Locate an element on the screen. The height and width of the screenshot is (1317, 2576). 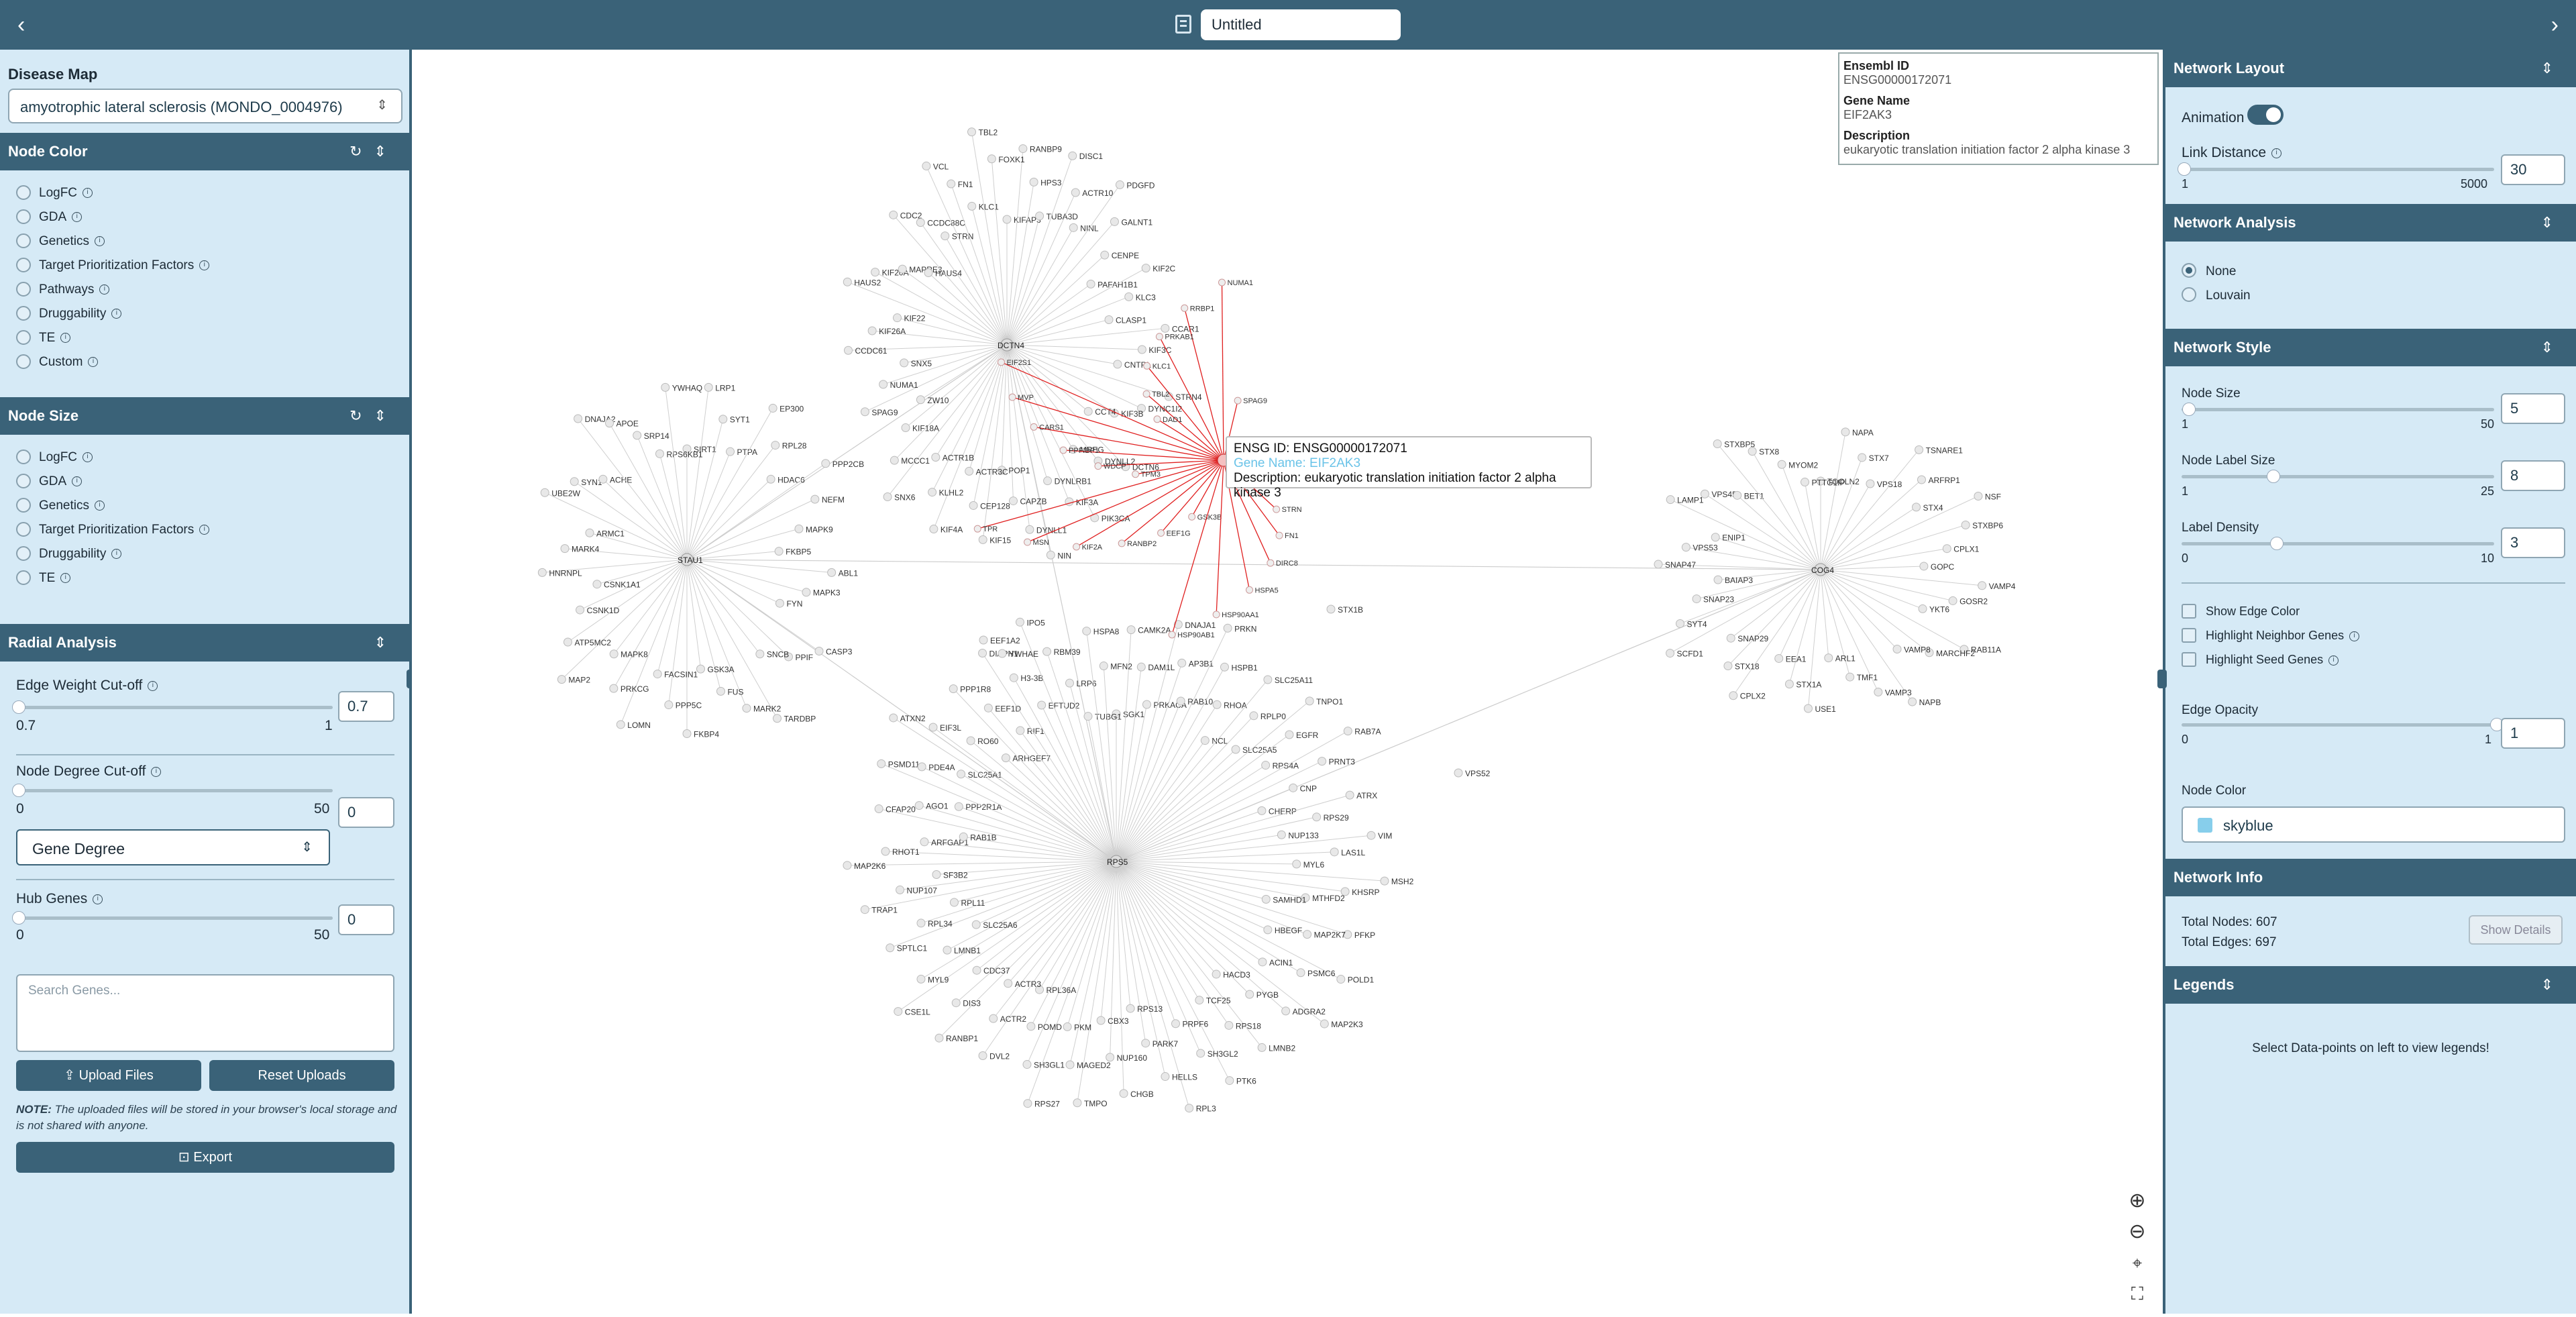
hub-genes-slider is located at coordinates (172, 918).